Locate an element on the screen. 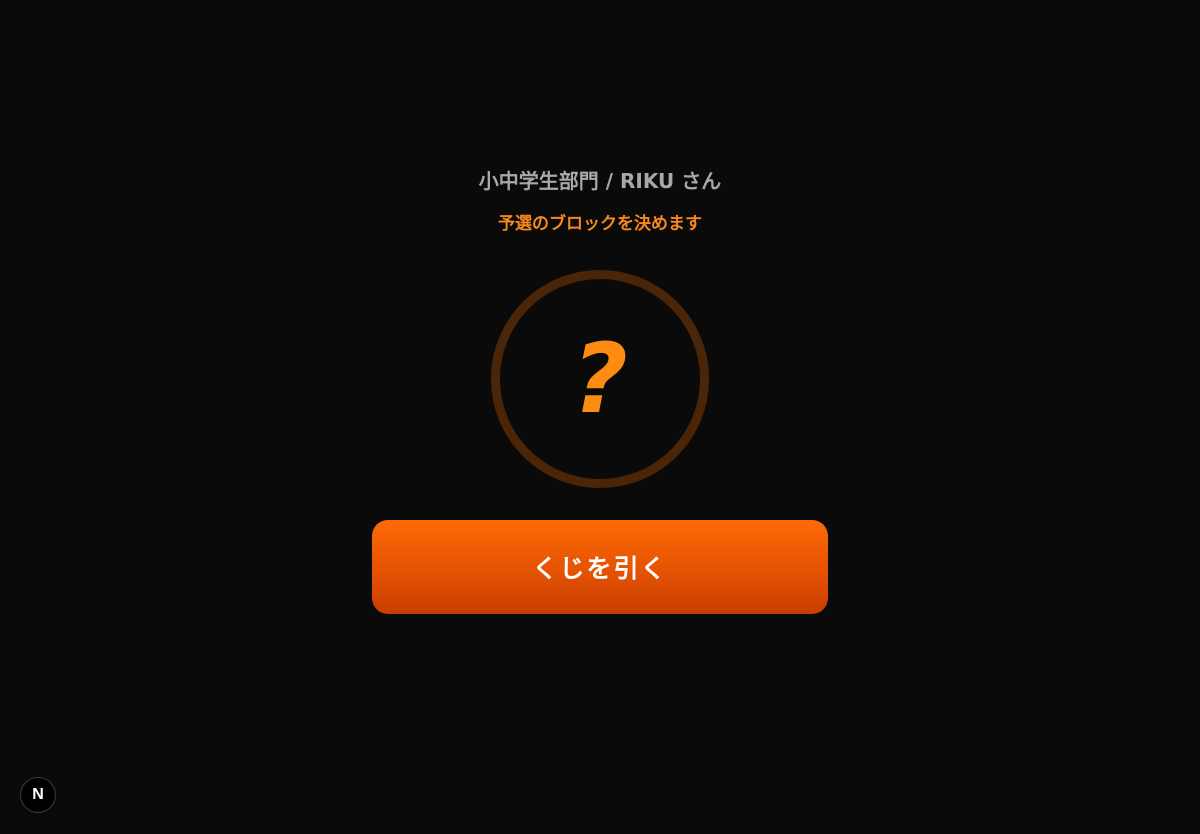 The image size is (1200, 834). nextjs-logo-icon: N is located at coordinates (38, 795).